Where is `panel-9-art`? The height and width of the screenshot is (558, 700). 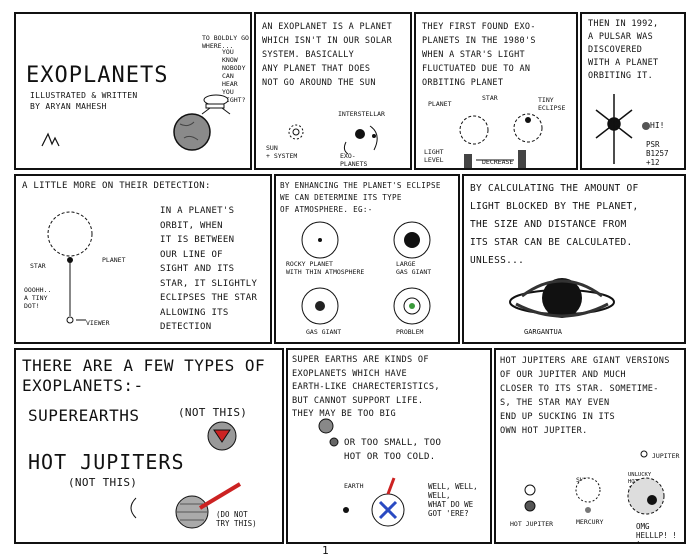 panel-9-art is located at coordinates (361, 472).